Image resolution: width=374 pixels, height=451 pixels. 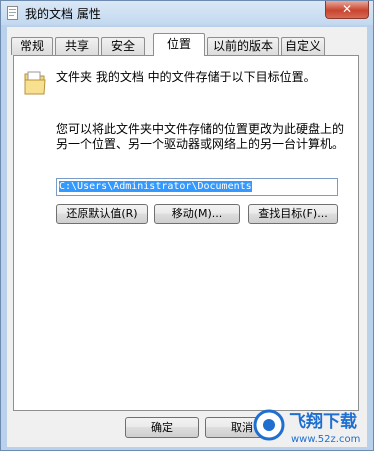 I want to click on window-title: 我的文档 属性, so click(x=63, y=14).